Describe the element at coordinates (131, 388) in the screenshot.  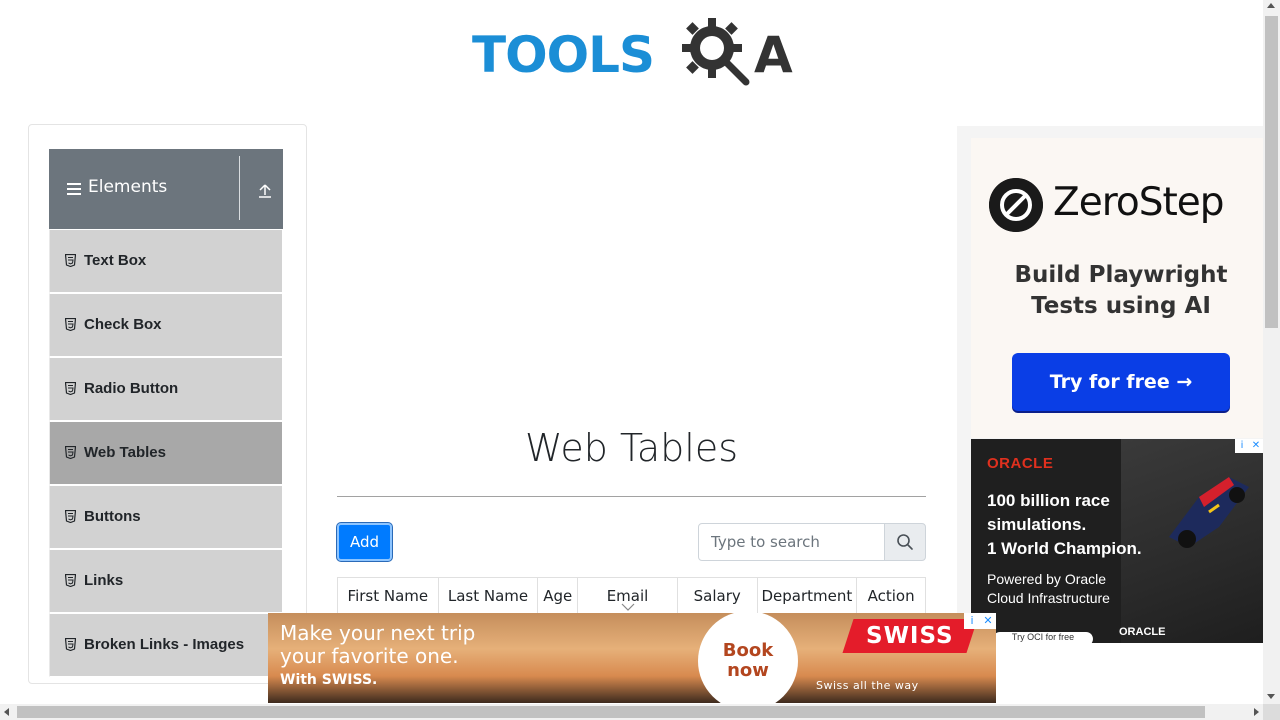
I see `sidebar-item-label: Radio Button` at that location.